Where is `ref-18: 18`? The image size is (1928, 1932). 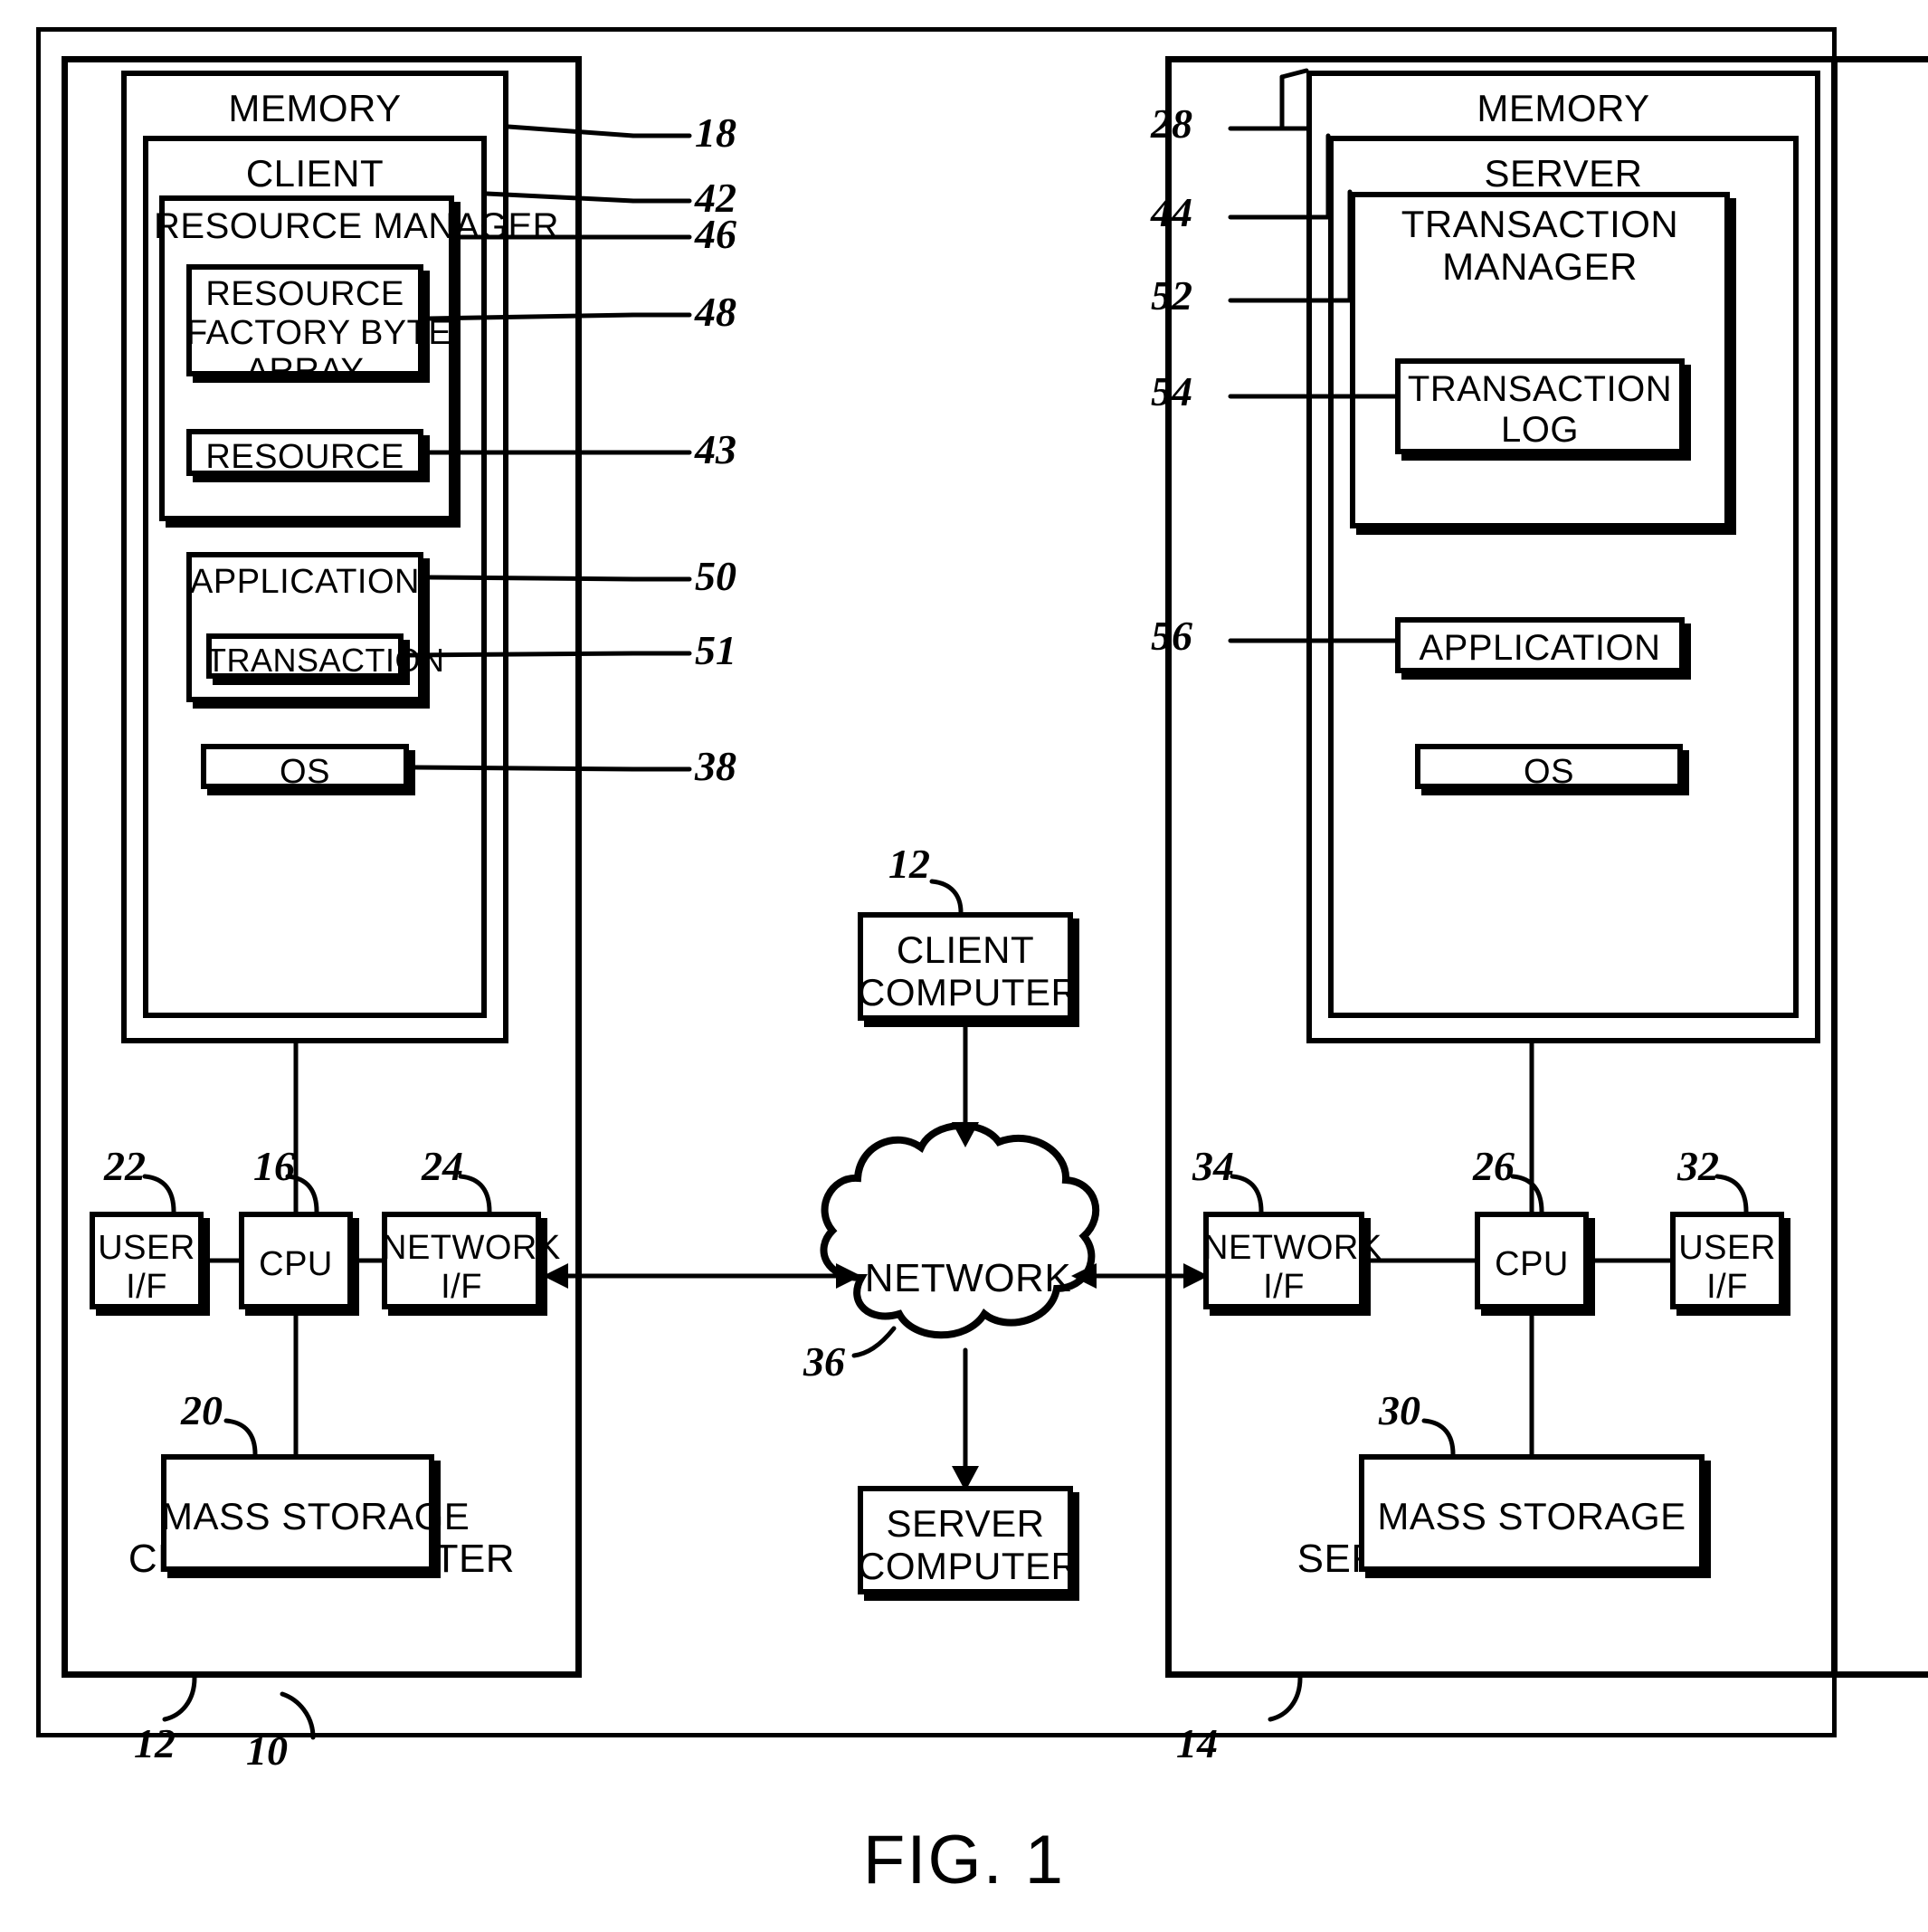 ref-18: 18 is located at coordinates (716, 132).